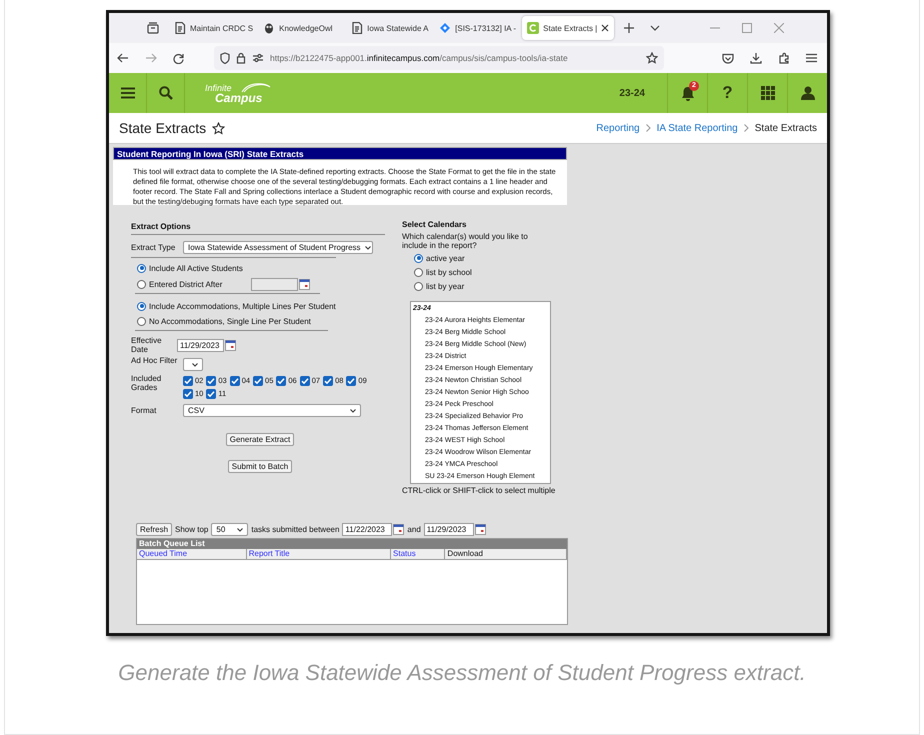  What do you see at coordinates (807, 93) in the screenshot?
I see `user-icon` at bounding box center [807, 93].